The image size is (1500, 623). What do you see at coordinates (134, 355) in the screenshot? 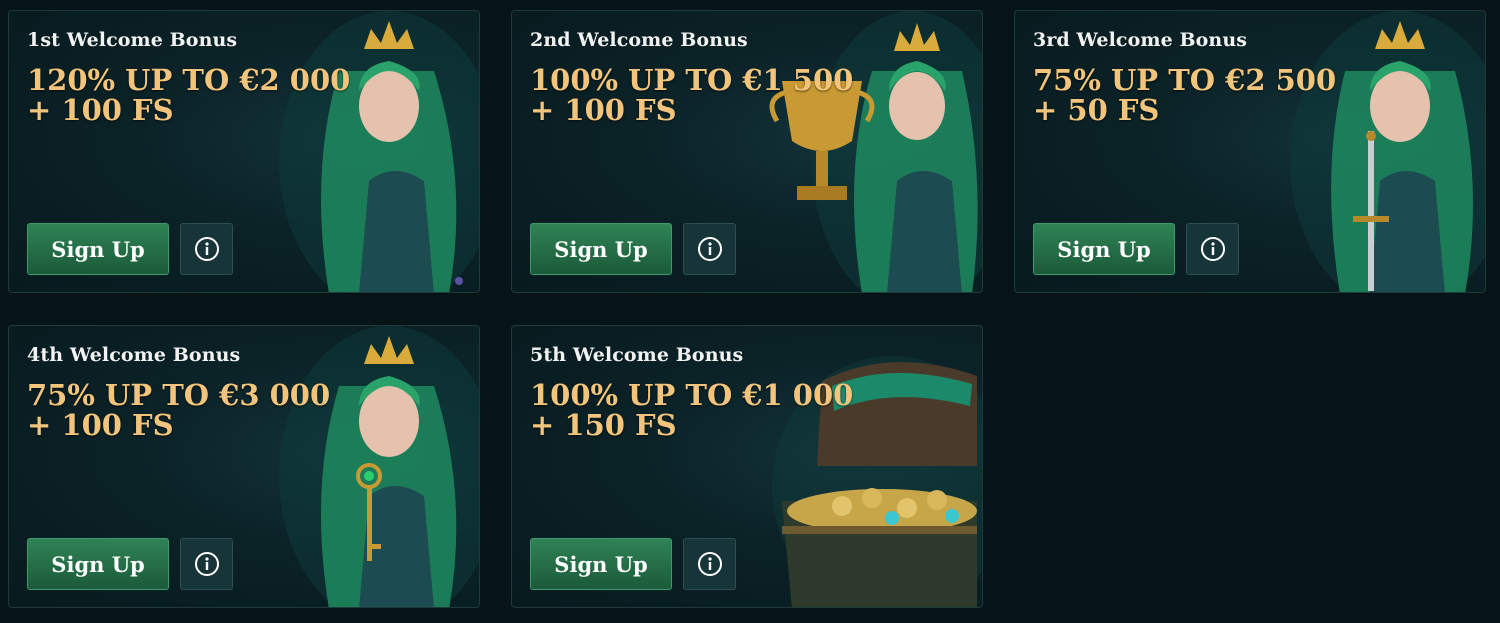
I see `bonus-title: 4th Welcome Bonus` at bounding box center [134, 355].